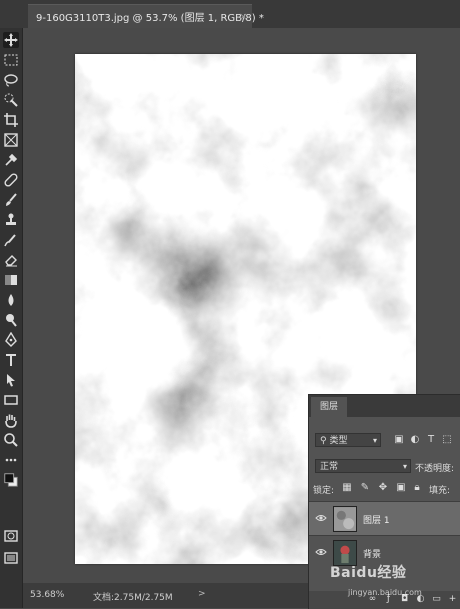 This screenshot has width=460, height=609. What do you see at coordinates (365, 488) in the screenshot?
I see `lock-image-icon: ✎` at bounding box center [365, 488].